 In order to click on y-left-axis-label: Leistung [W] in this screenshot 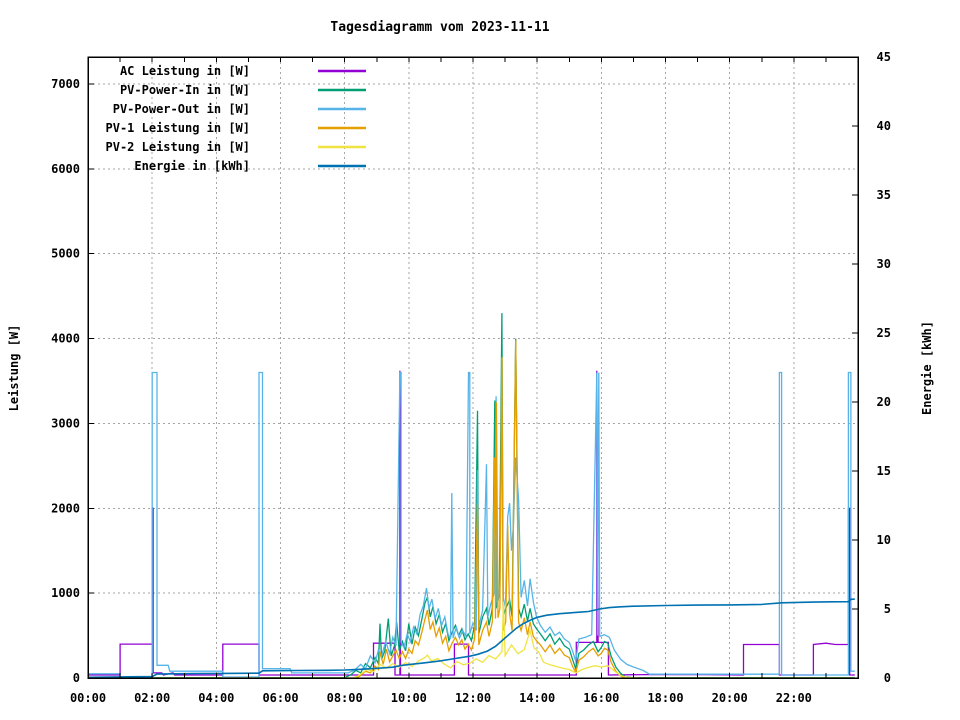, I will do `click(14, 368)`.